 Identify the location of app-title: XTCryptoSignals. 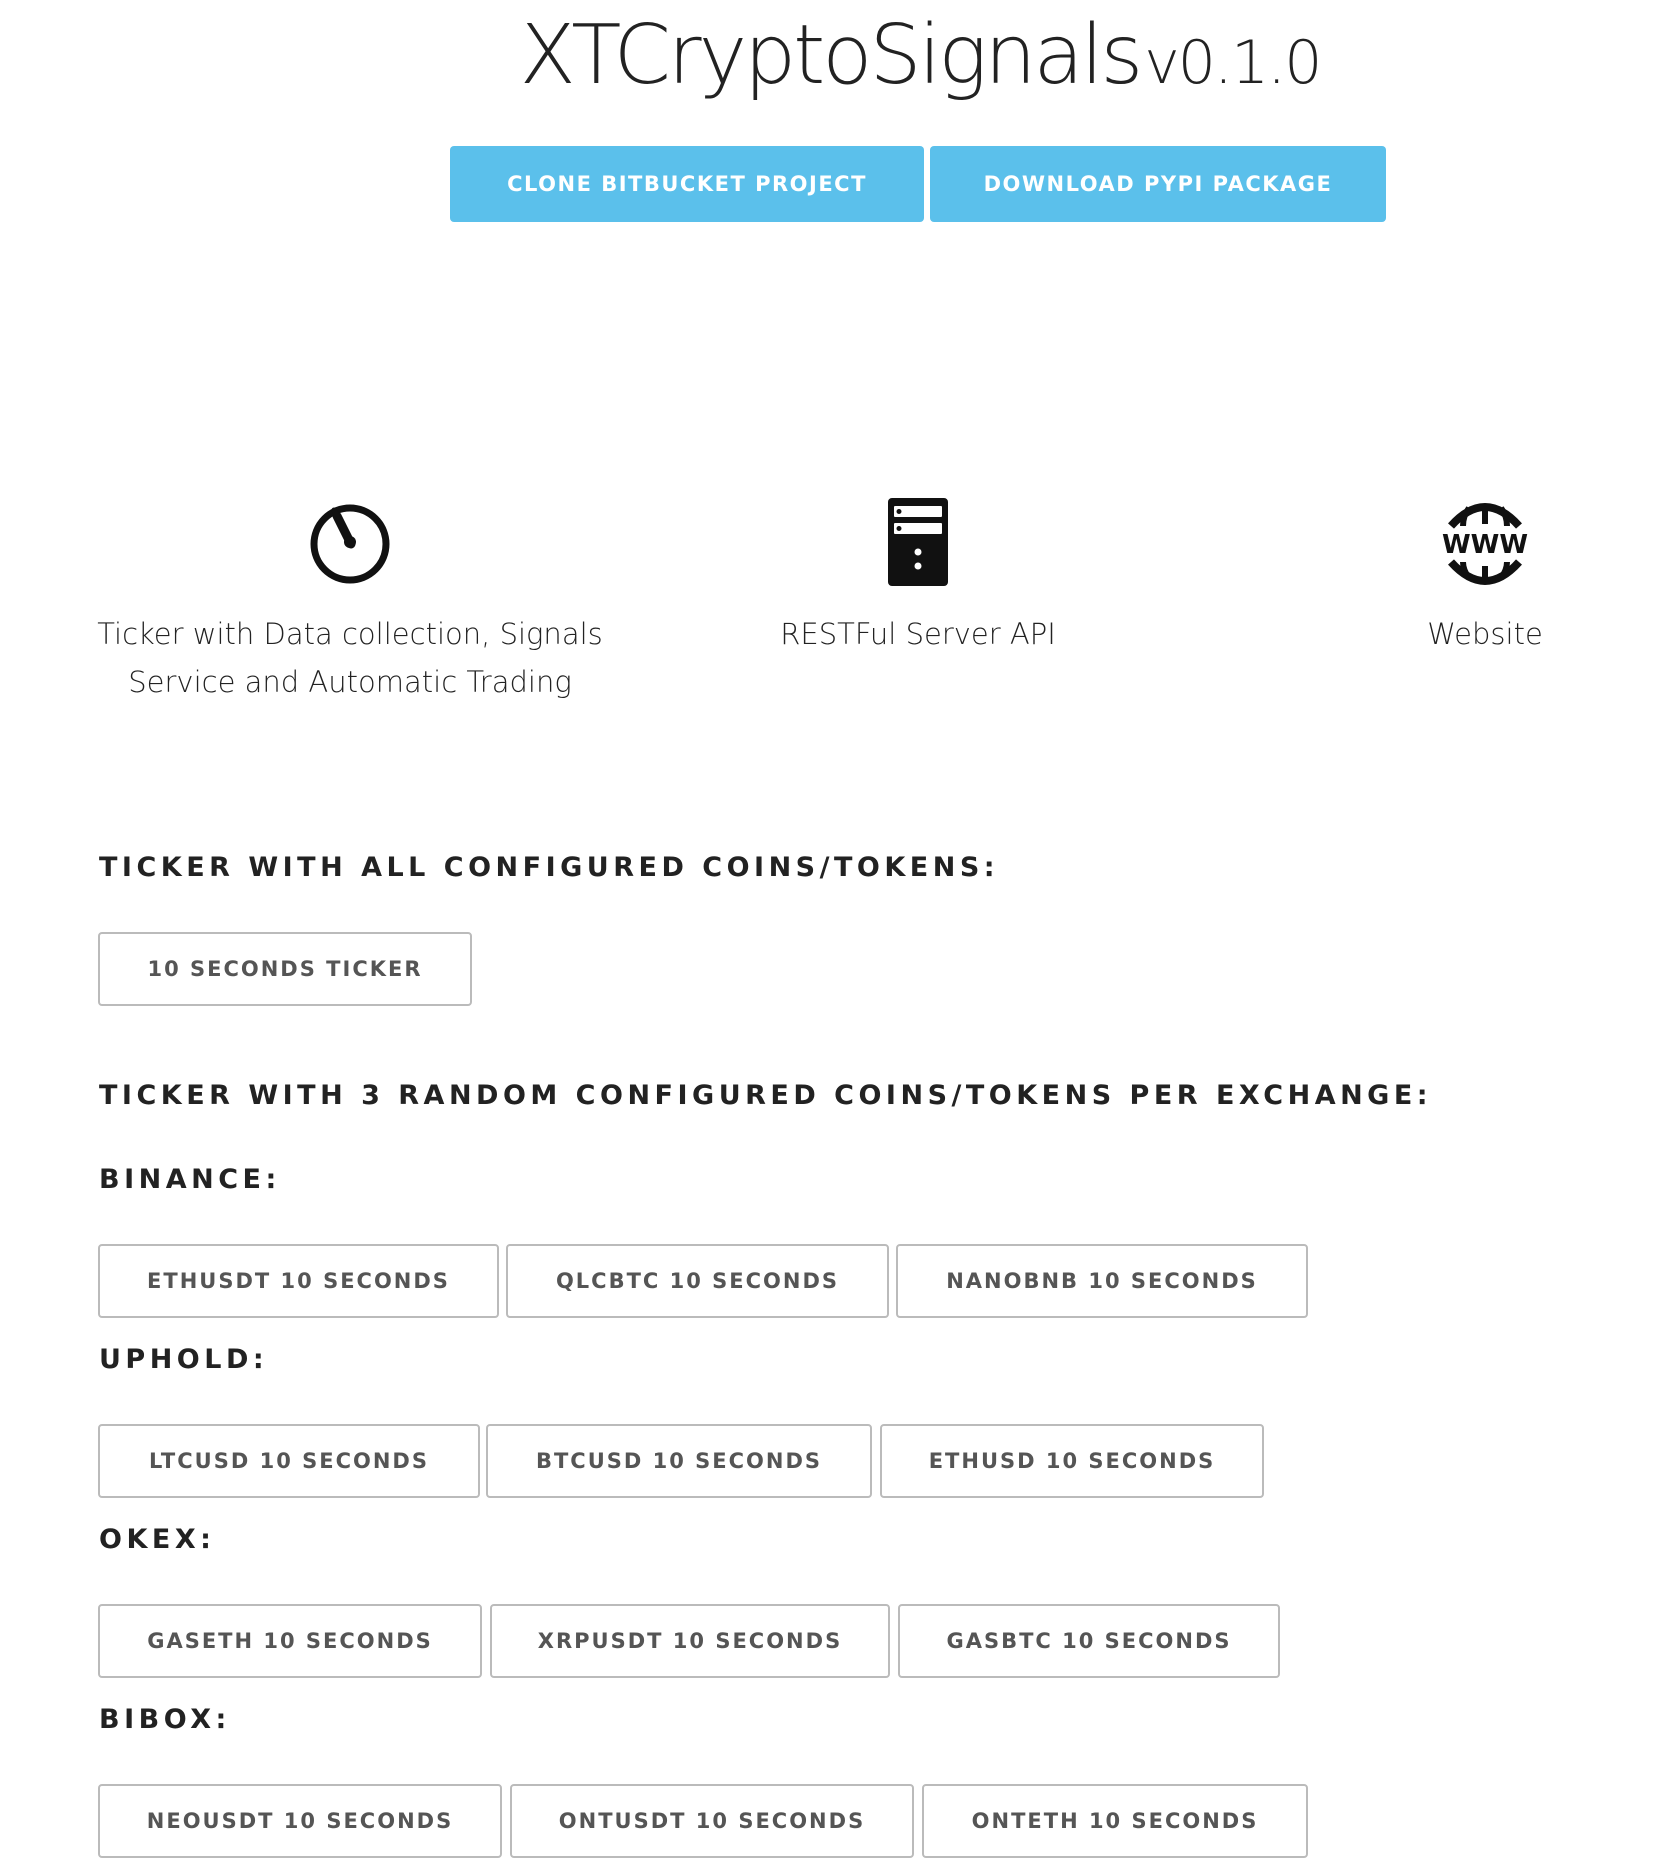
(831, 55).